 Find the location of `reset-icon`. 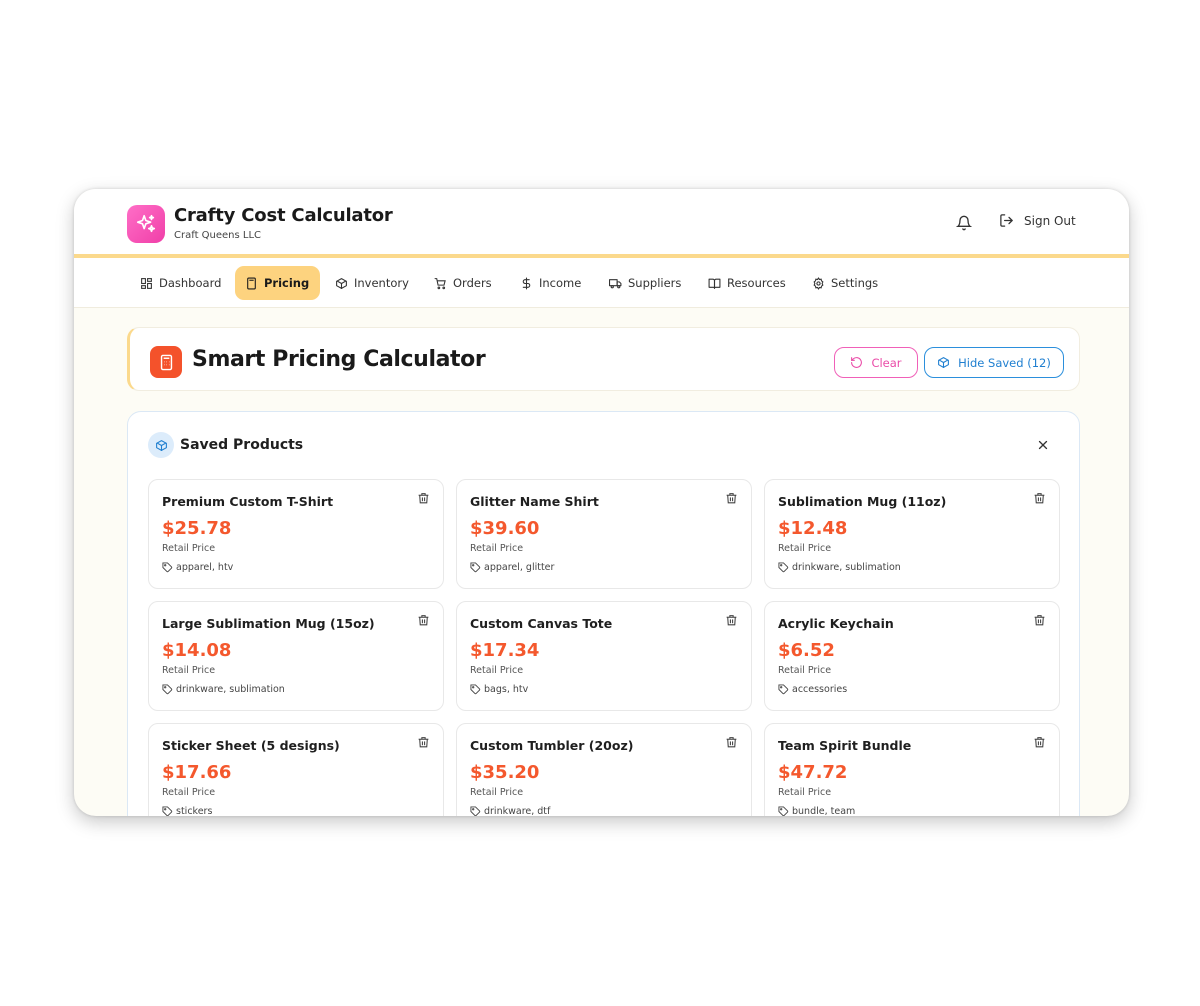

reset-icon is located at coordinates (857, 362).